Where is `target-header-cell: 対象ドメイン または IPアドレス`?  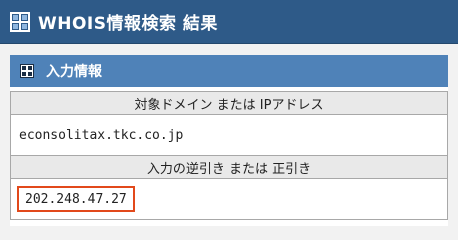
target-header-cell: 対象ドメイン または IPアドレス is located at coordinates (229, 103).